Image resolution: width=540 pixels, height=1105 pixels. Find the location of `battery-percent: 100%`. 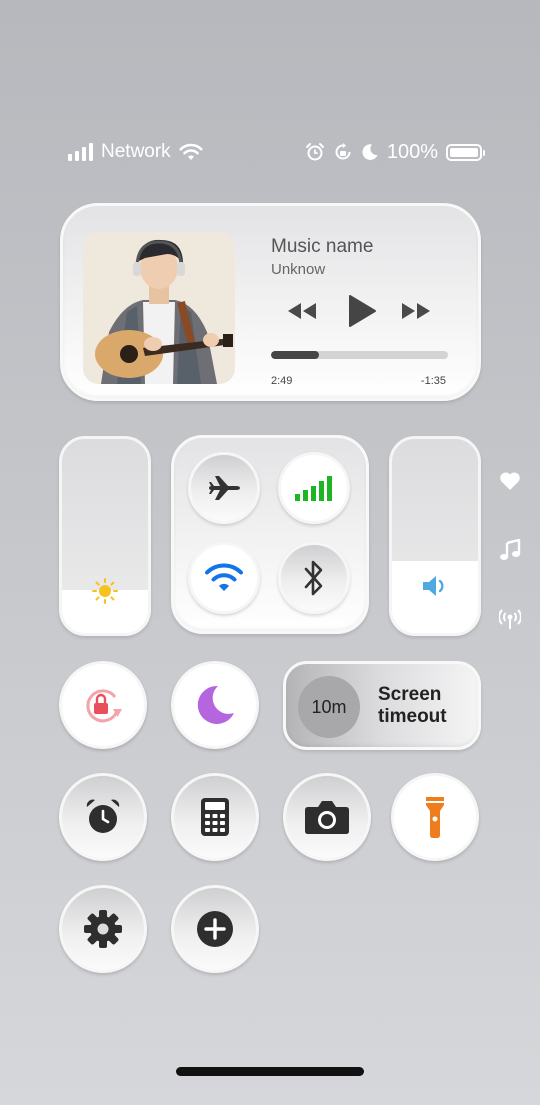

battery-percent: 100% is located at coordinates (412, 151).